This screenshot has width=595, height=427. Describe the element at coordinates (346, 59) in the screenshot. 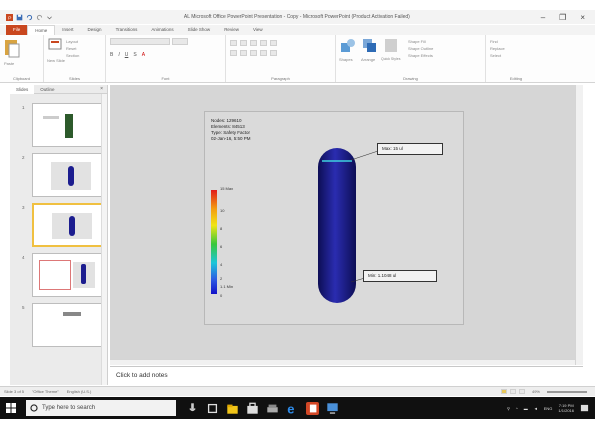

I see `shapes-label: Shapes` at that location.